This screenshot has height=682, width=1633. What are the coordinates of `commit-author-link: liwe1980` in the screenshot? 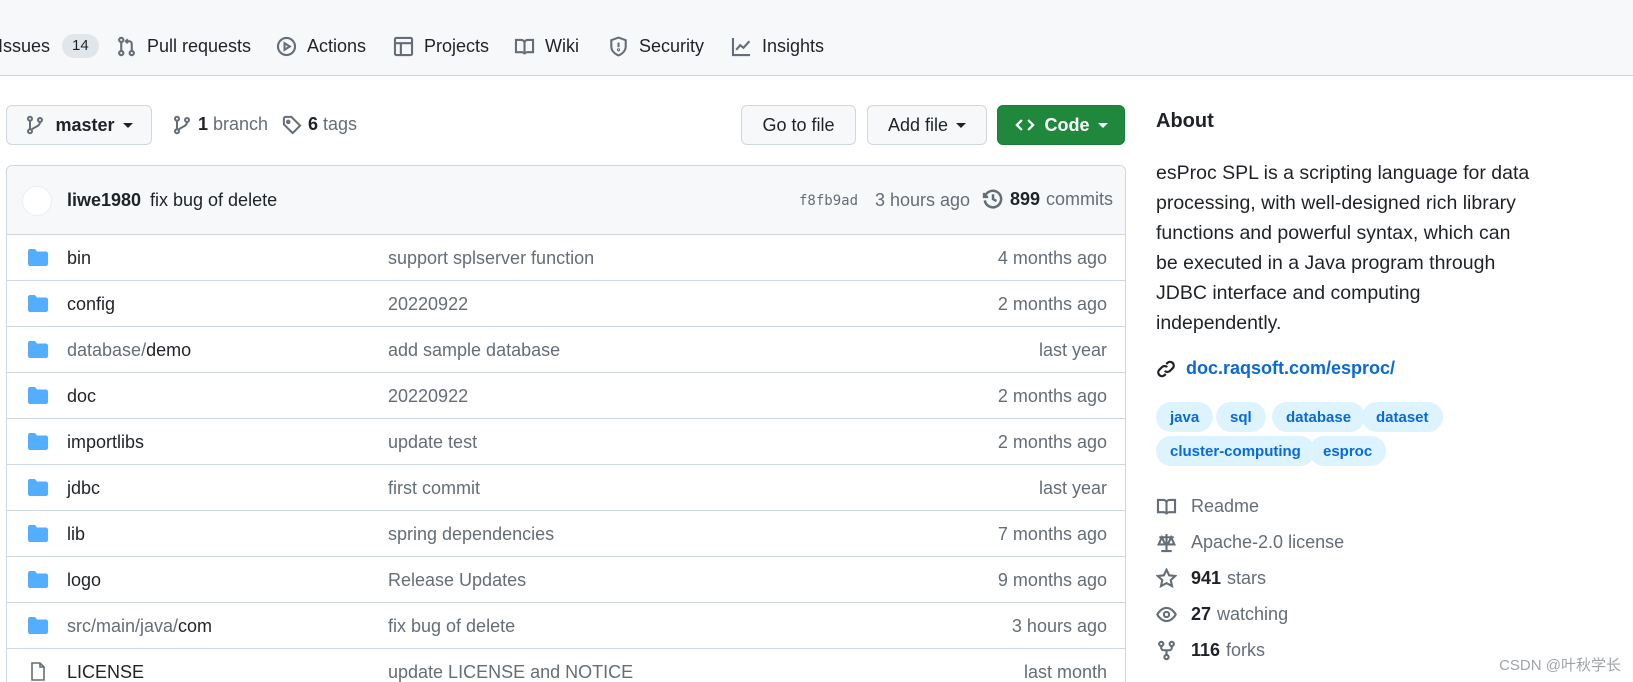 It's located at (104, 200).